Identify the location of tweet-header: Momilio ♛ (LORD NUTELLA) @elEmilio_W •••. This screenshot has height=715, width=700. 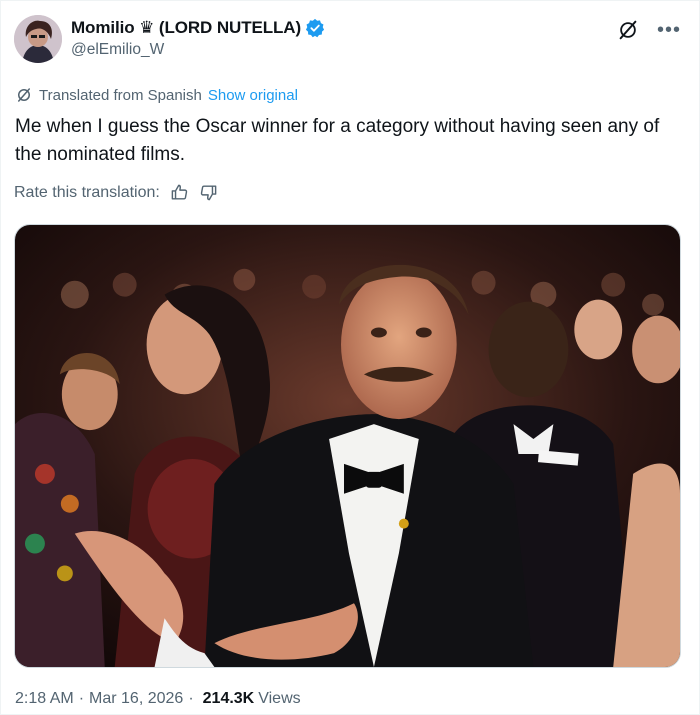
(350, 41).